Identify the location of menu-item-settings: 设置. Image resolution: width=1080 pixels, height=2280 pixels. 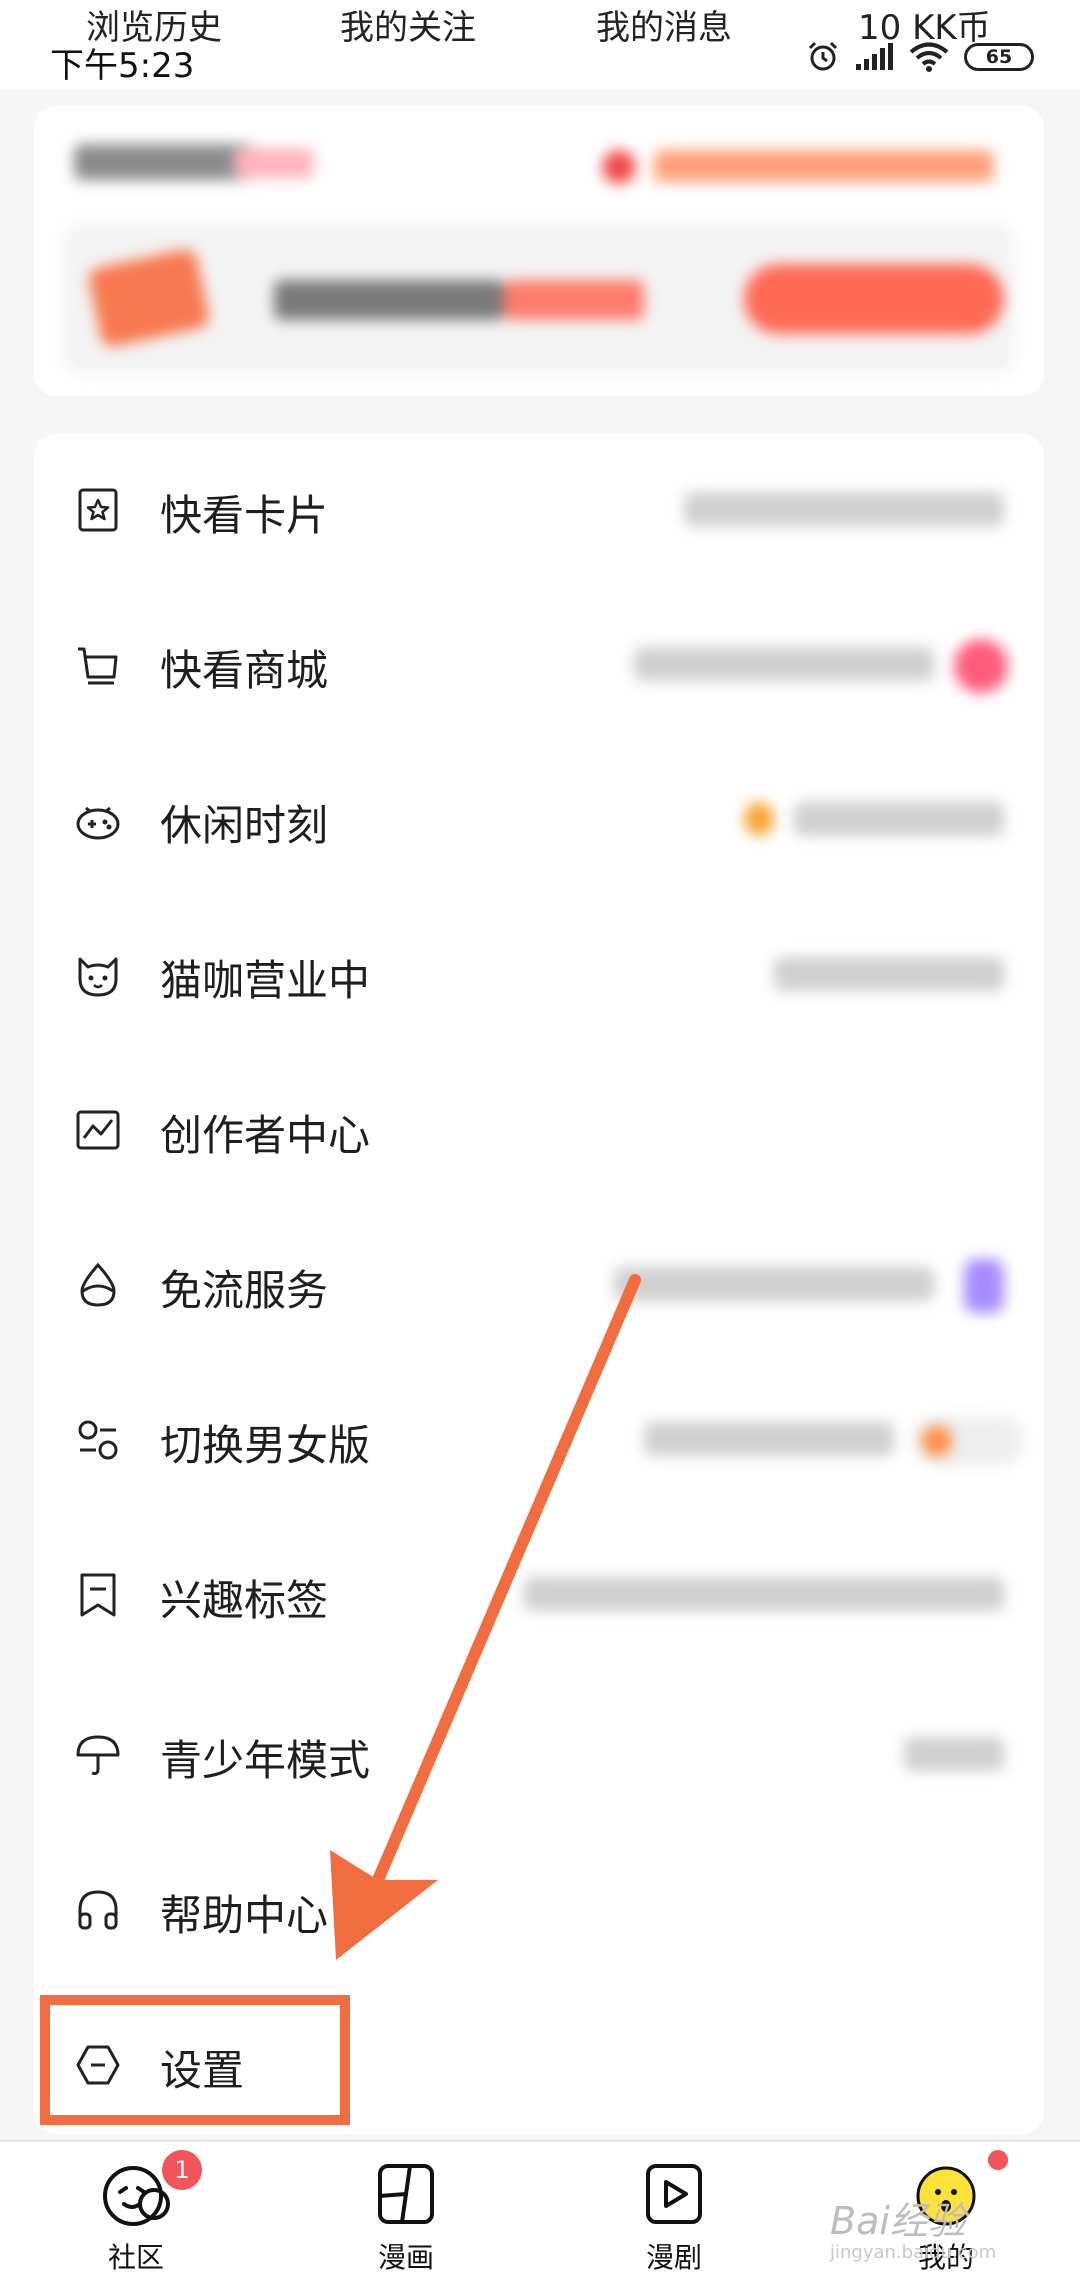
(539, 2064).